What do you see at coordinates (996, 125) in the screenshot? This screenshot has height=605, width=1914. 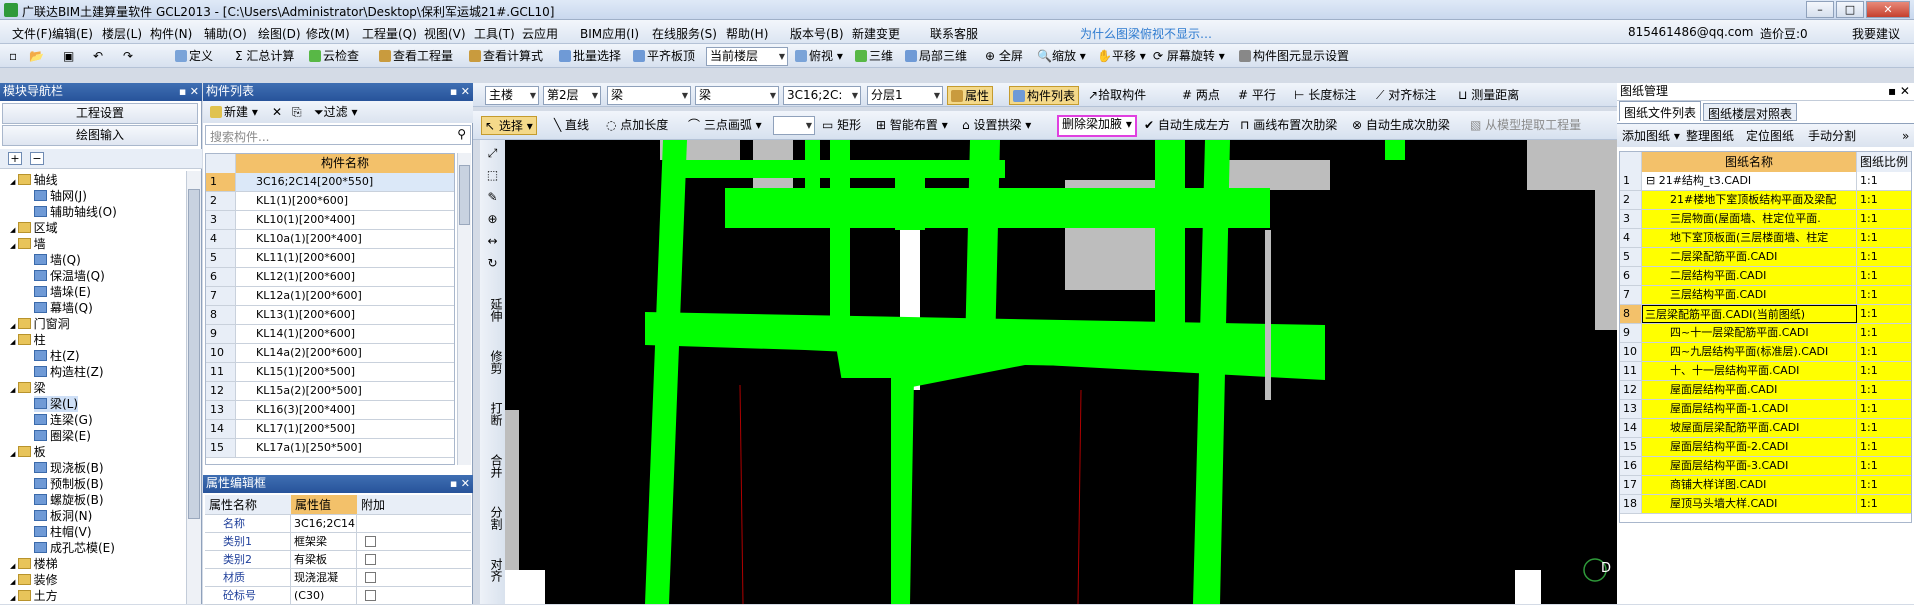 I see `set-arch-beam-button: ⌂ 设置拱梁 ▾` at bounding box center [996, 125].